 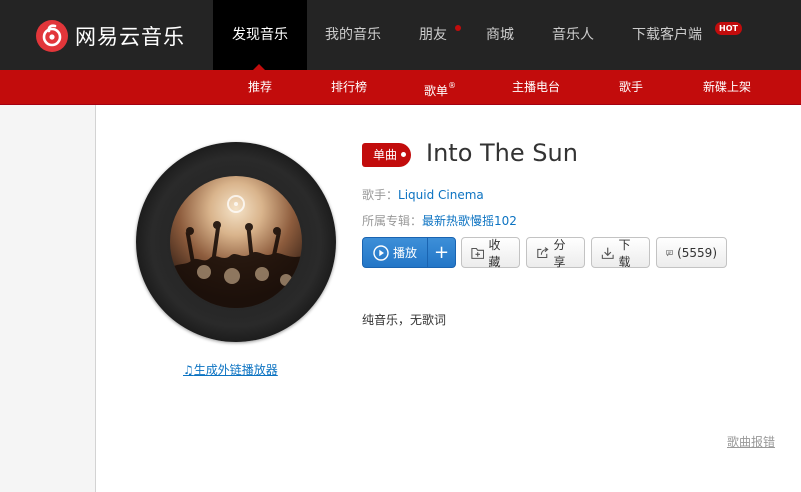 I want to click on nav-friends: 朋友, so click(x=433, y=35).